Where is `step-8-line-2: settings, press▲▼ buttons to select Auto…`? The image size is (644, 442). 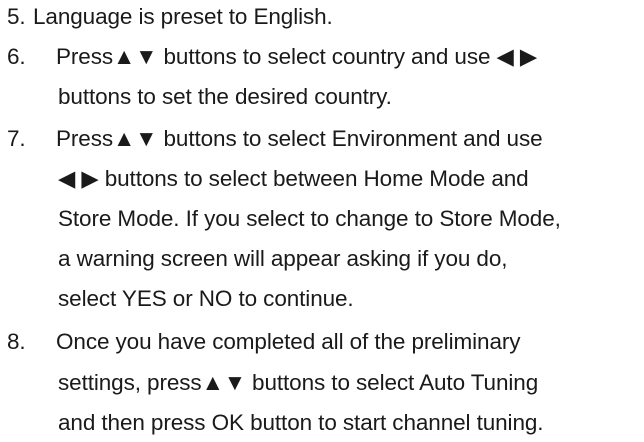
step-8-line-2: settings, press▲▼ buttons to select Auto… is located at coordinates (298, 382).